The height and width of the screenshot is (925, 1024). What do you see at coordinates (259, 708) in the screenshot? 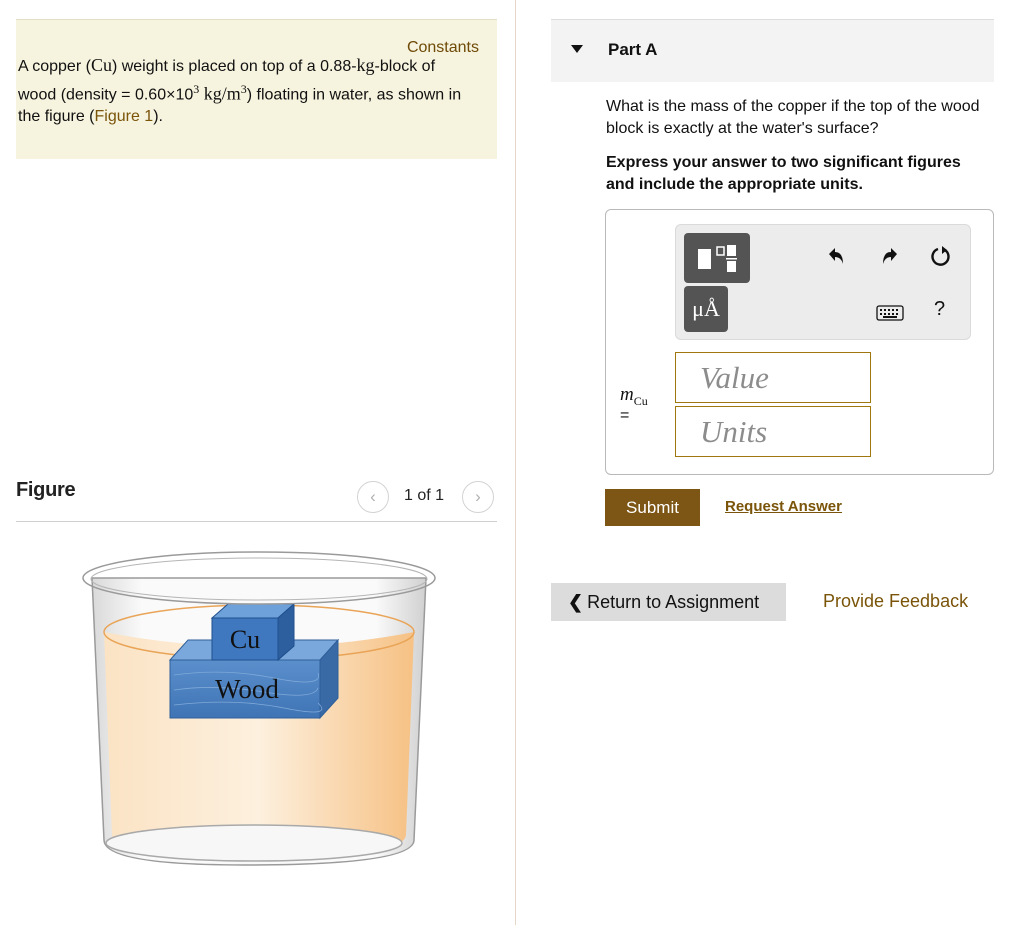
I see `beaker-figure: Cu Wood` at bounding box center [259, 708].